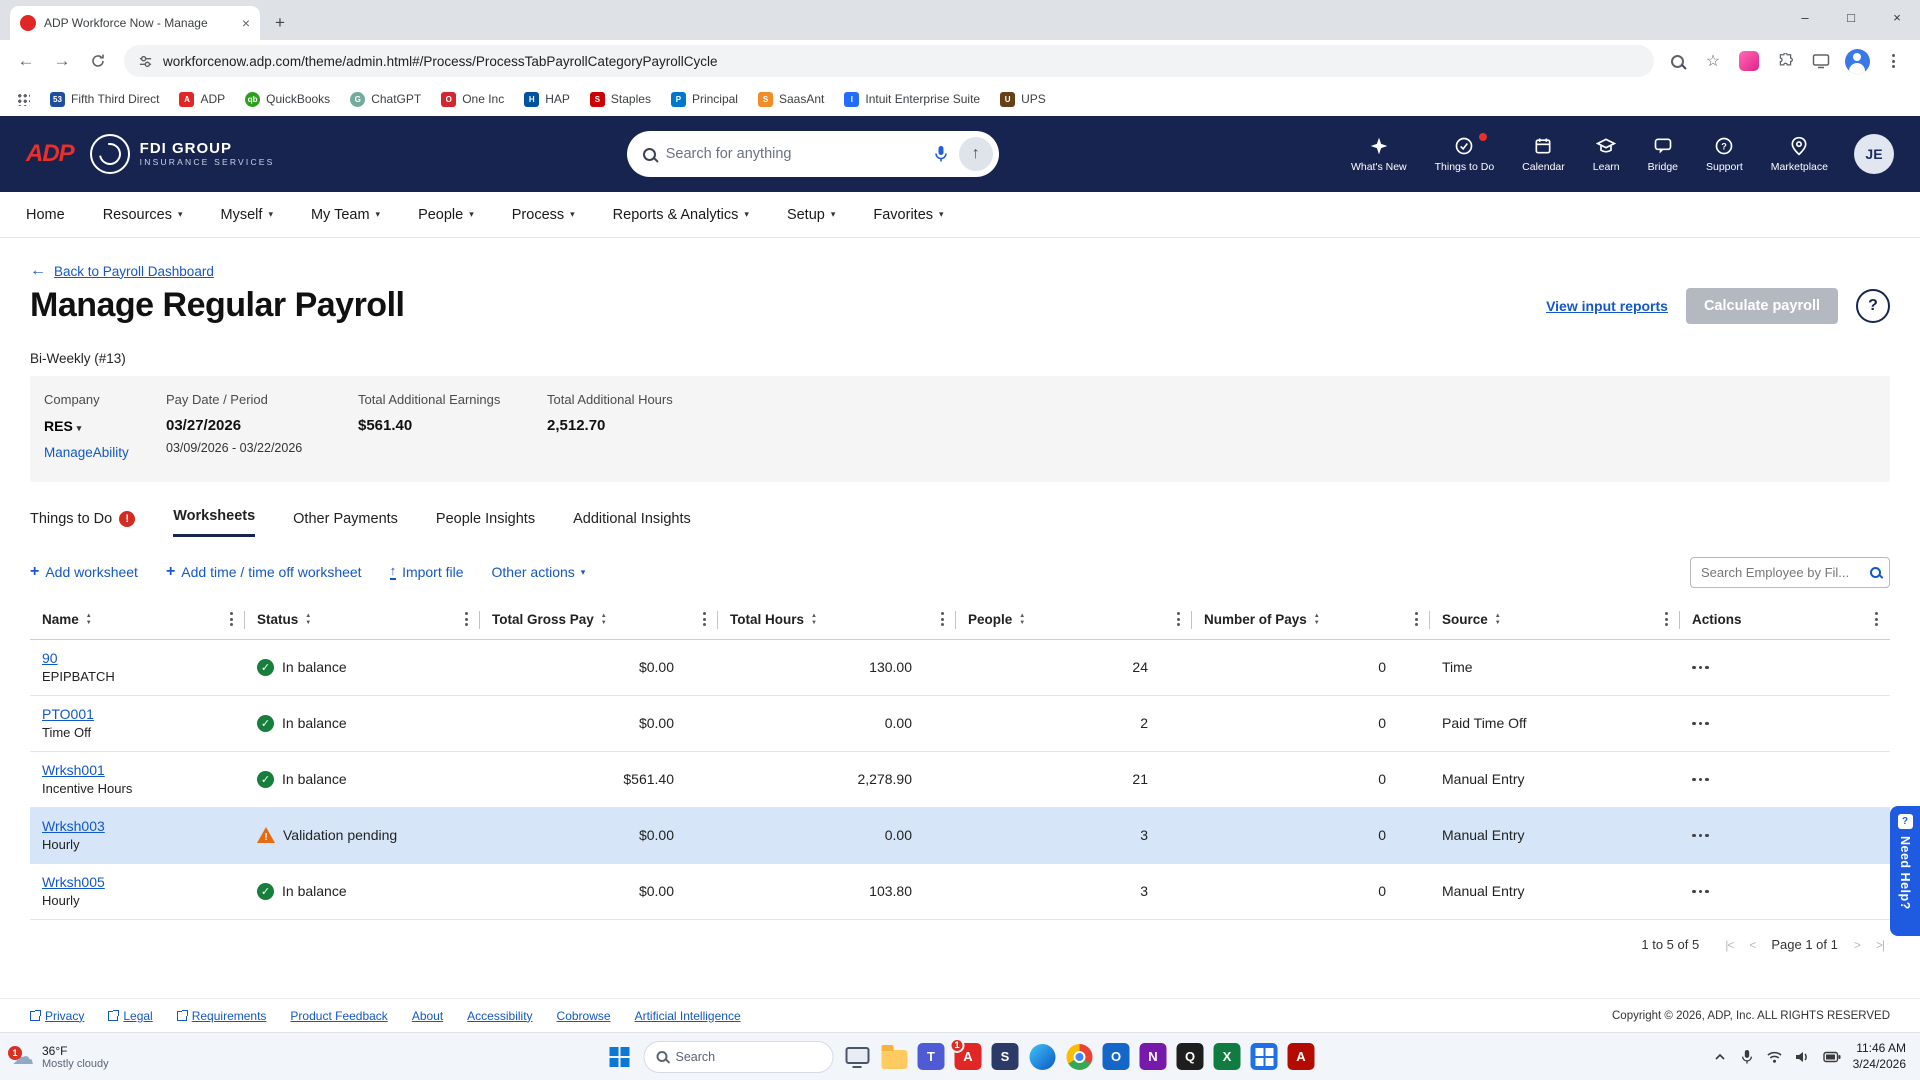 Image resolution: width=1920 pixels, height=1080 pixels. What do you see at coordinates (1079, 1056) in the screenshot?
I see `chrome-icon` at bounding box center [1079, 1056].